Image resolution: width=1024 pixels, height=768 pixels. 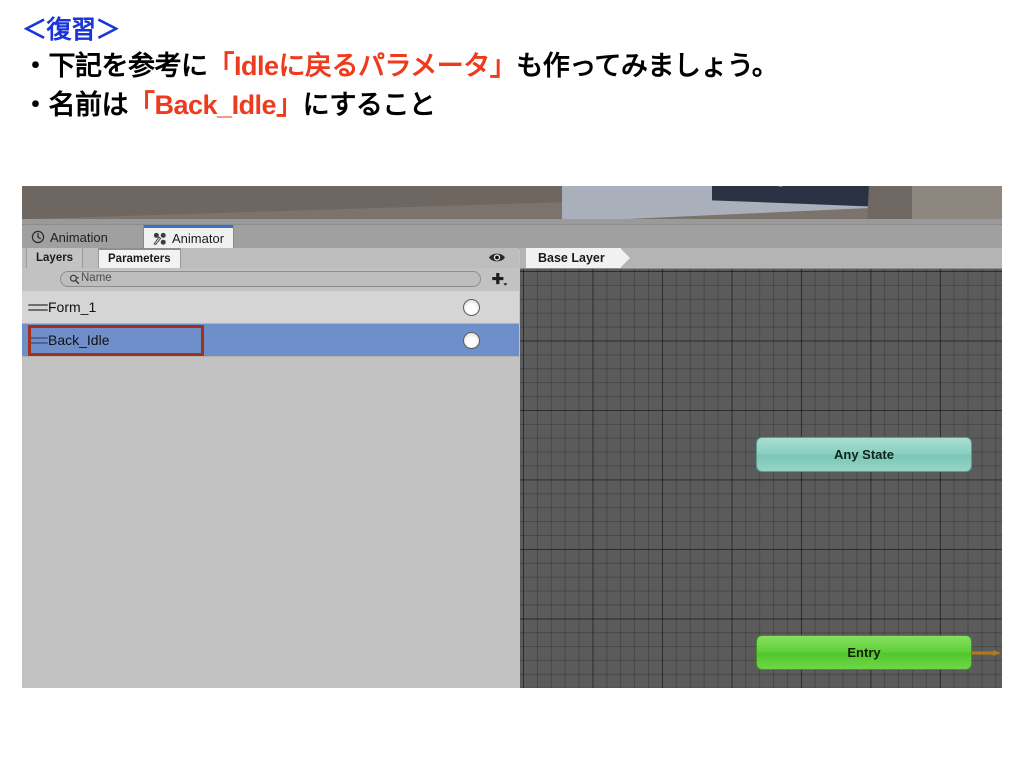 What do you see at coordinates (987, 653) in the screenshot?
I see `transition-arrow-icon` at bounding box center [987, 653].